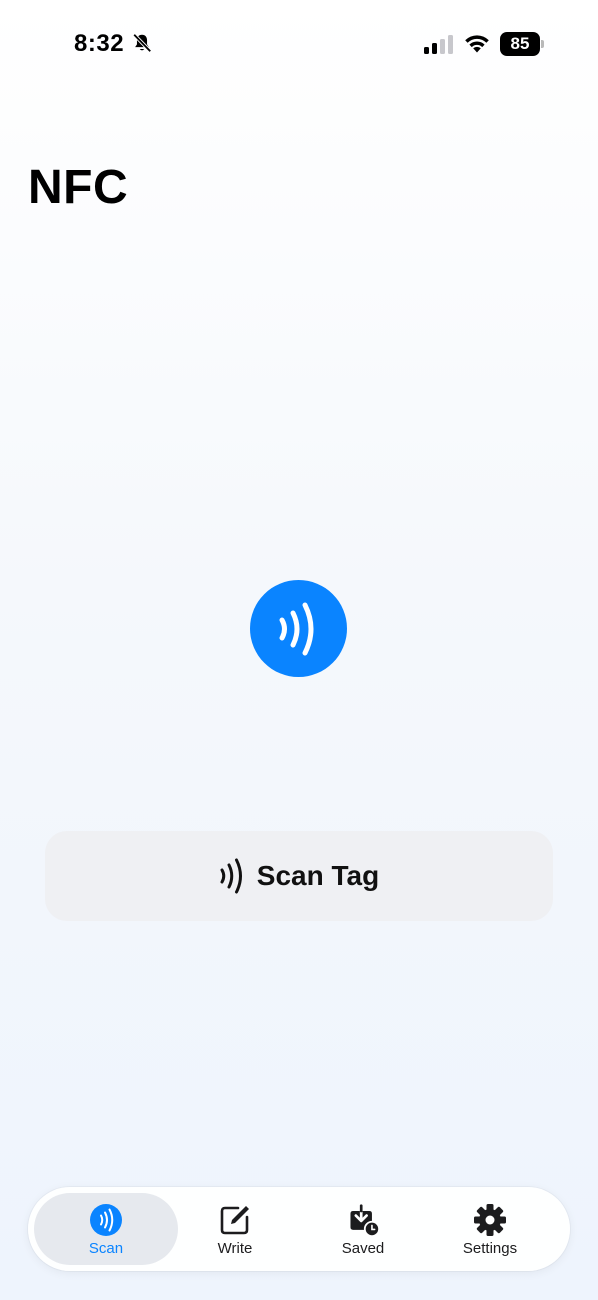  I want to click on tab-write: Write, so click(235, 1229).